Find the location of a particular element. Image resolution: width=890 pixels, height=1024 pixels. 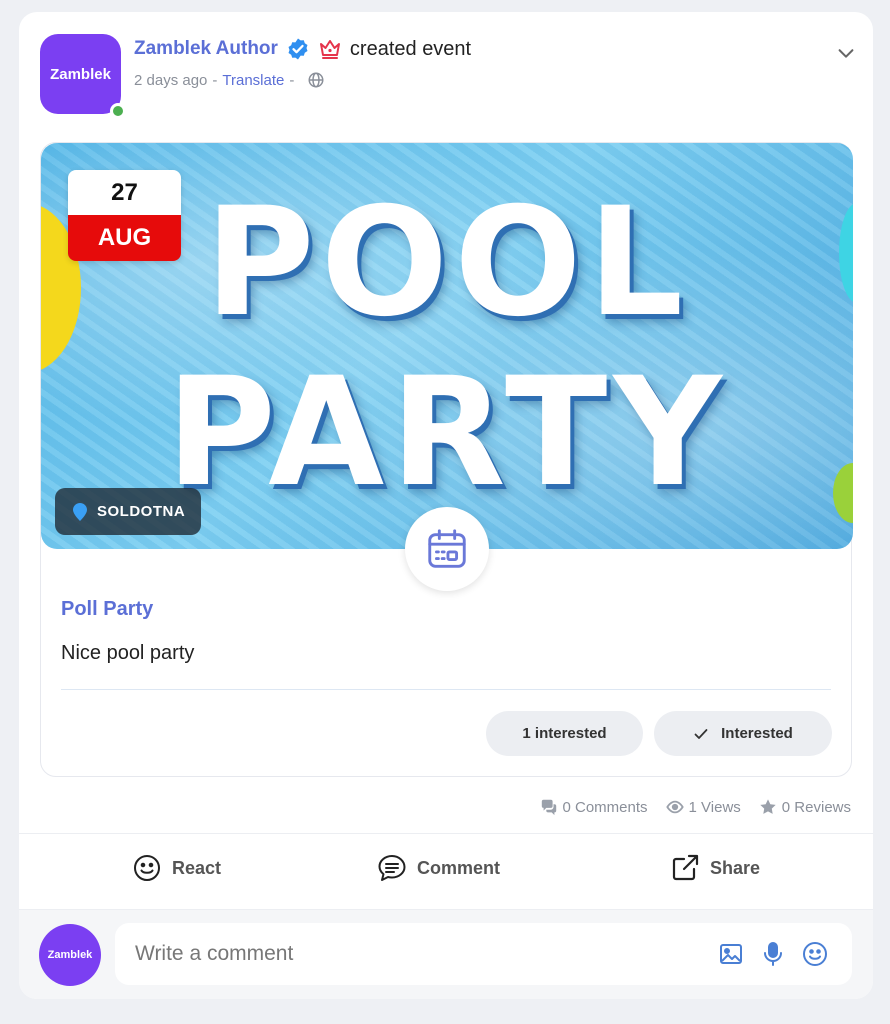

online-status-indicator is located at coordinates (118, 111).